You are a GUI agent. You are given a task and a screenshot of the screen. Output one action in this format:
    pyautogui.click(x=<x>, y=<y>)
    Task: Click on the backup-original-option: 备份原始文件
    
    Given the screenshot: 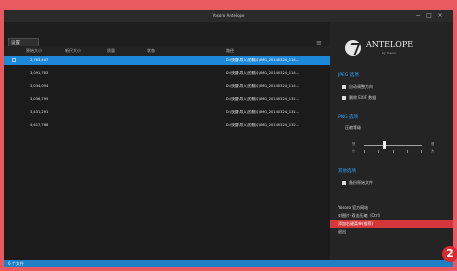 What is the action you would take?
    pyautogui.click(x=357, y=183)
    